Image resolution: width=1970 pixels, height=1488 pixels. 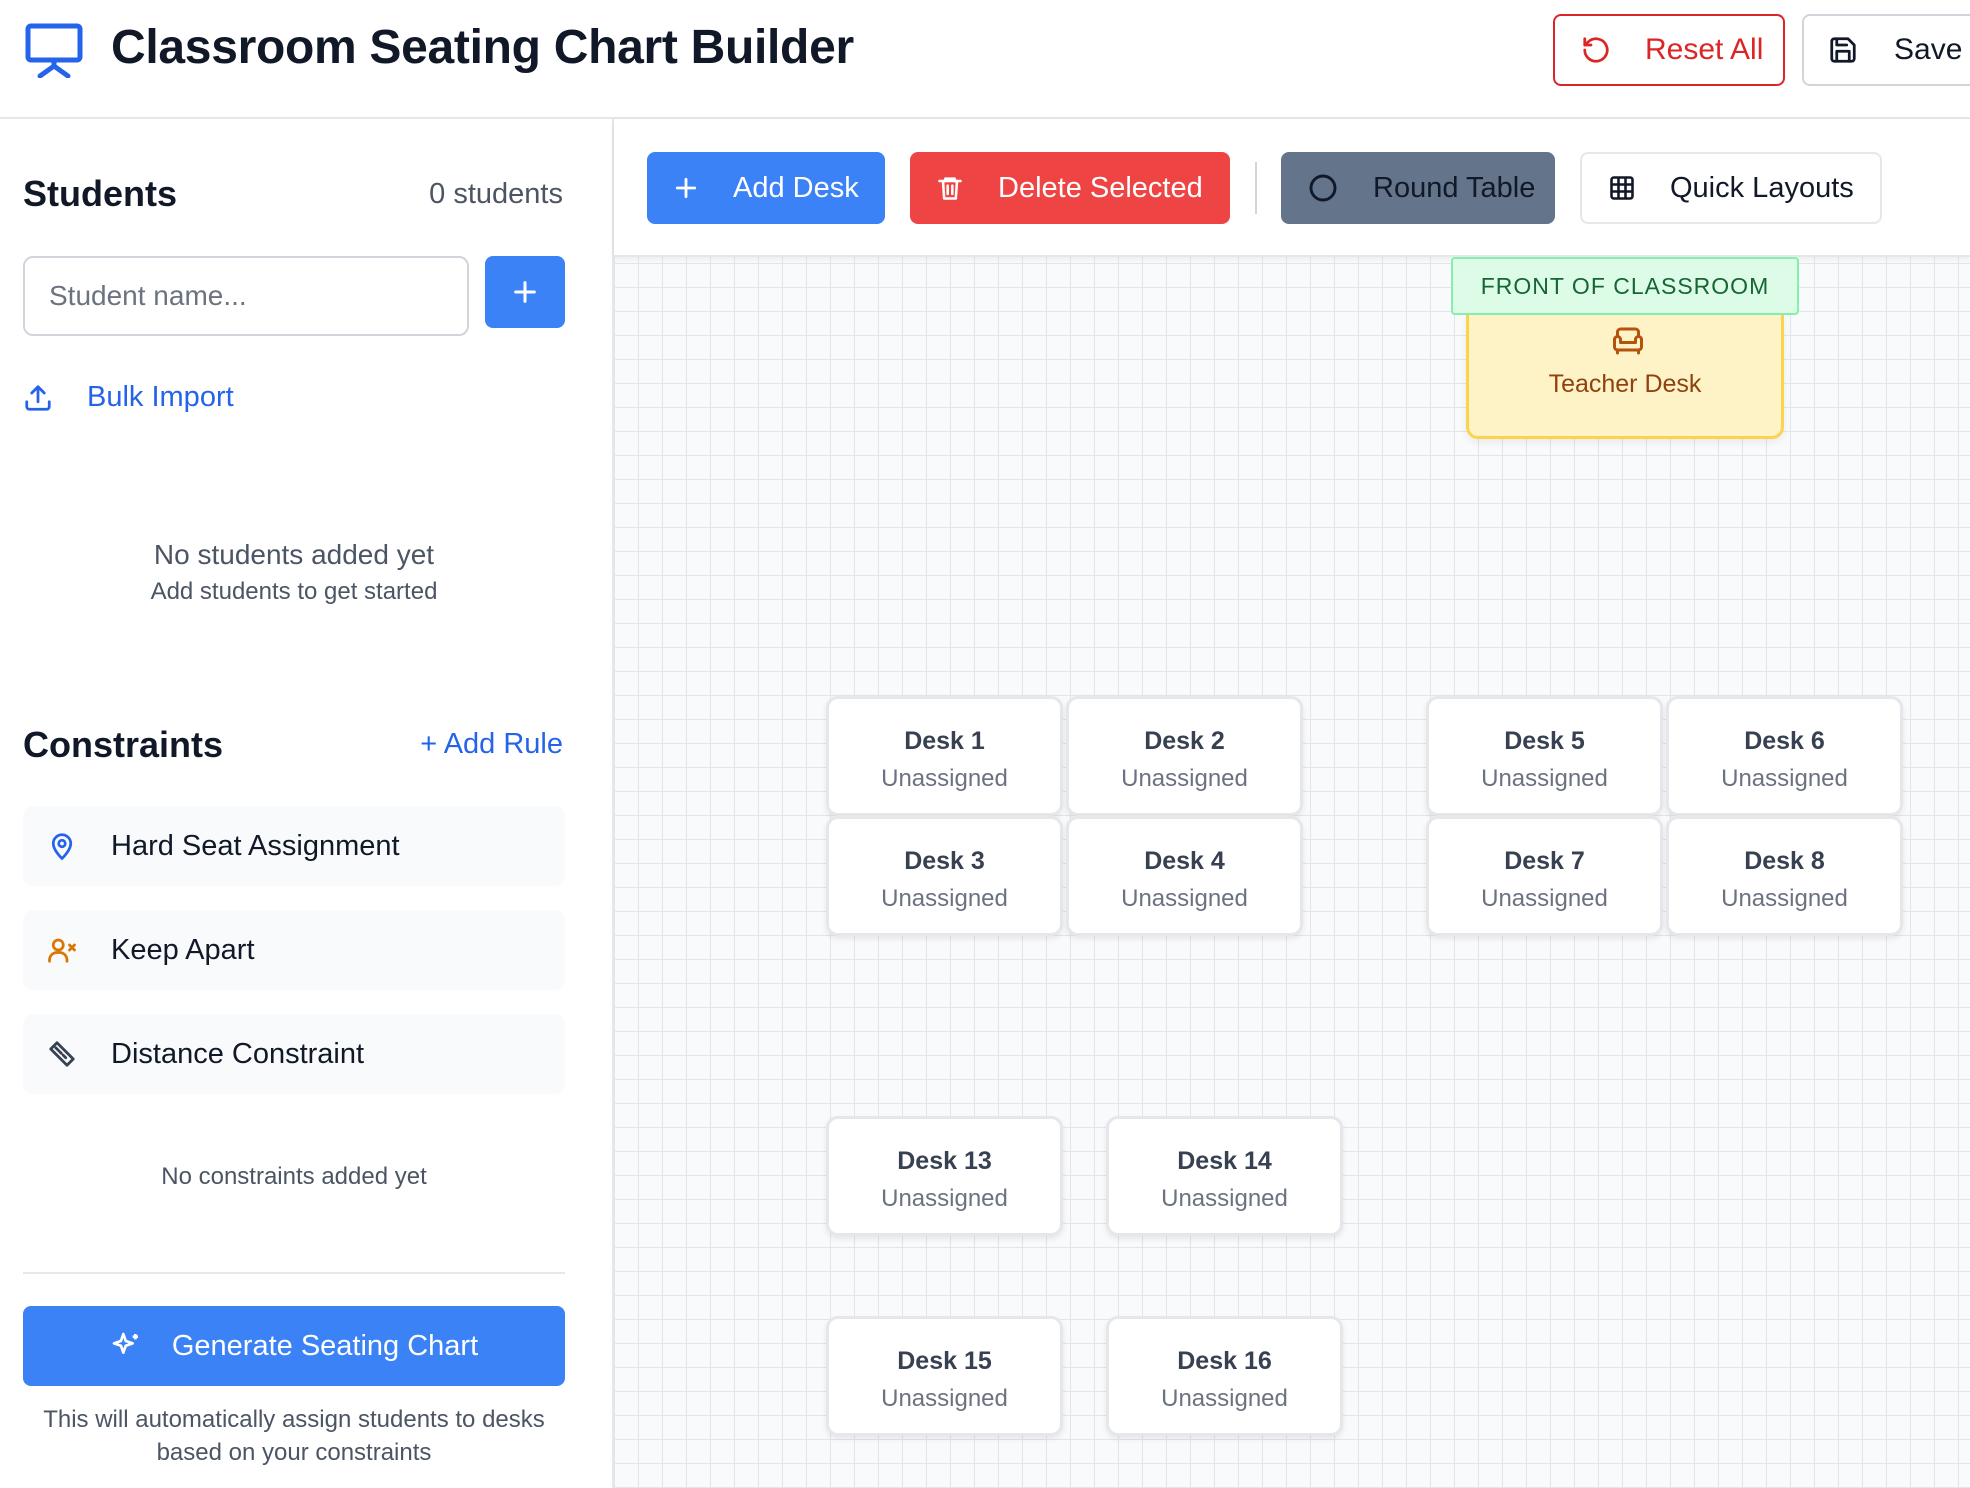 What do you see at coordinates (1224, 1161) in the screenshot?
I see `desk-name: Desk 14` at bounding box center [1224, 1161].